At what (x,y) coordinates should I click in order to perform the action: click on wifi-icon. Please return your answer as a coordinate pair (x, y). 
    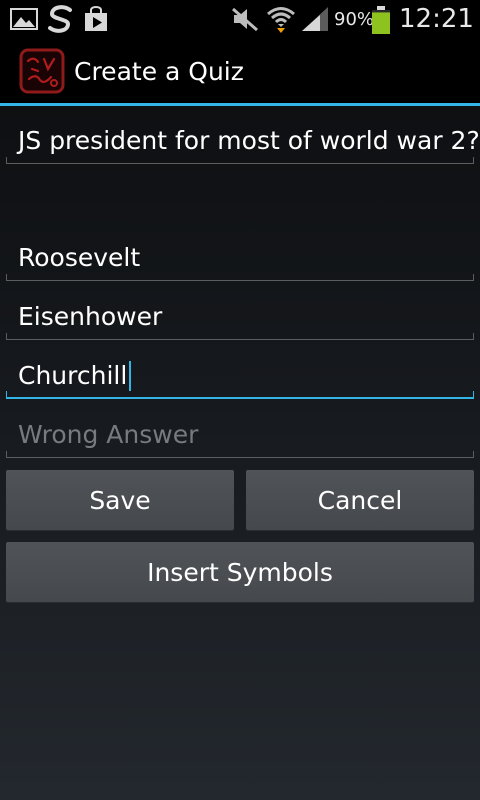
    Looking at the image, I should click on (281, 20).